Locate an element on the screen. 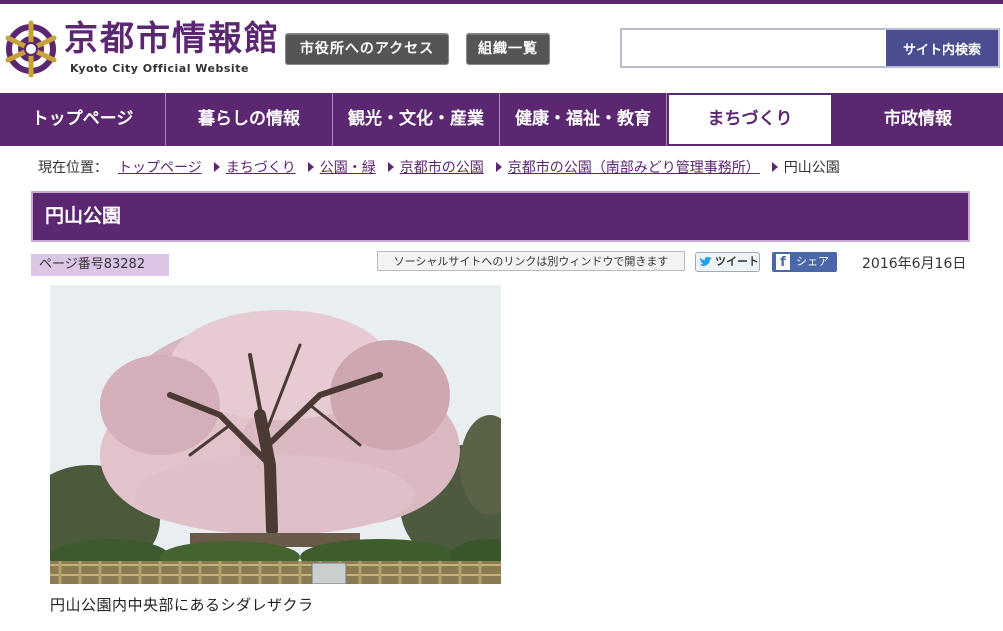 The height and width of the screenshot is (631, 1003). update-date: 2016年6月16日 is located at coordinates (914, 264).